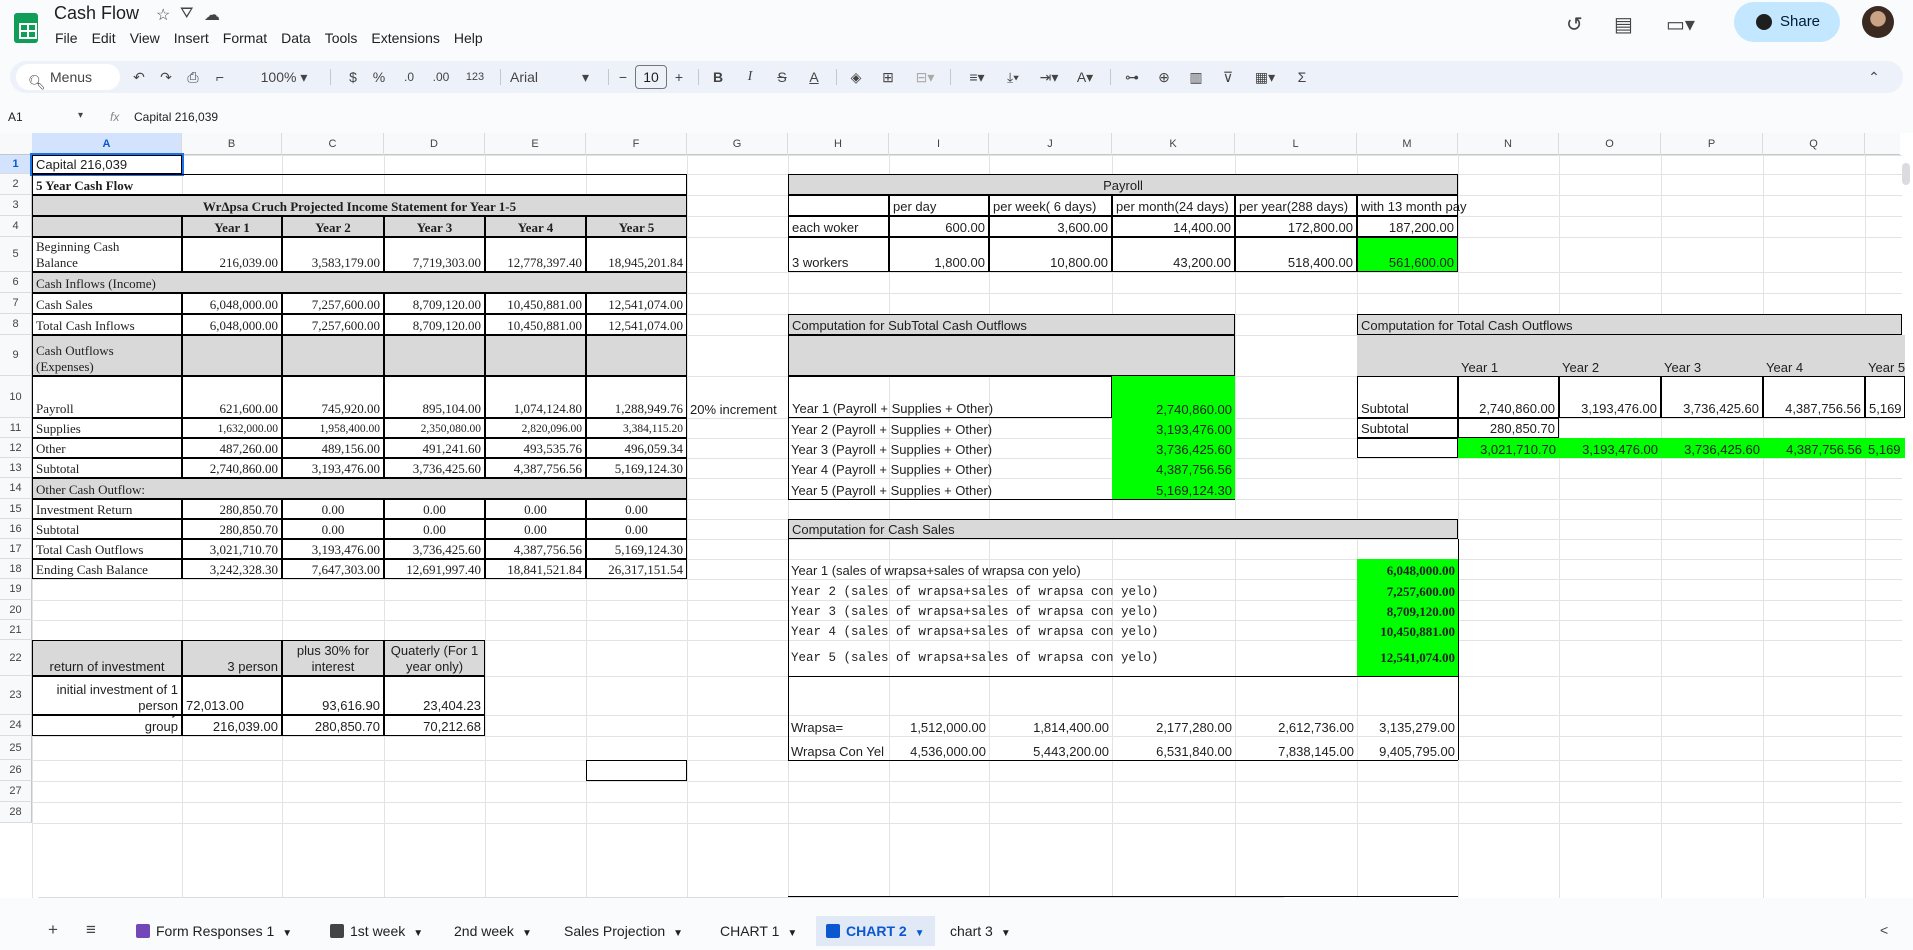 The image size is (1913, 950). What do you see at coordinates (434, 397) in the screenshot?
I see `value-cell: 895,104.00` at bounding box center [434, 397].